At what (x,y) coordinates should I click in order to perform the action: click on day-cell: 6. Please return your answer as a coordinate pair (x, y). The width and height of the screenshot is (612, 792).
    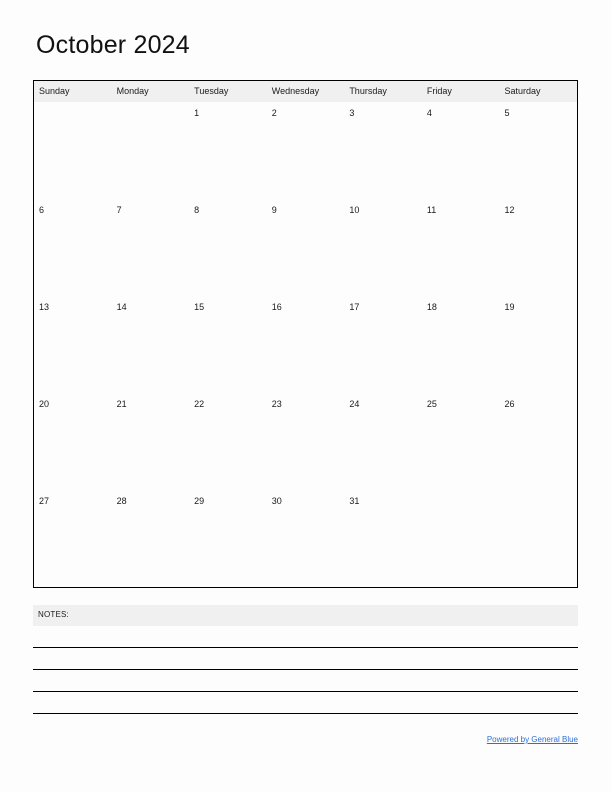
    Looking at the image, I should click on (73, 247).